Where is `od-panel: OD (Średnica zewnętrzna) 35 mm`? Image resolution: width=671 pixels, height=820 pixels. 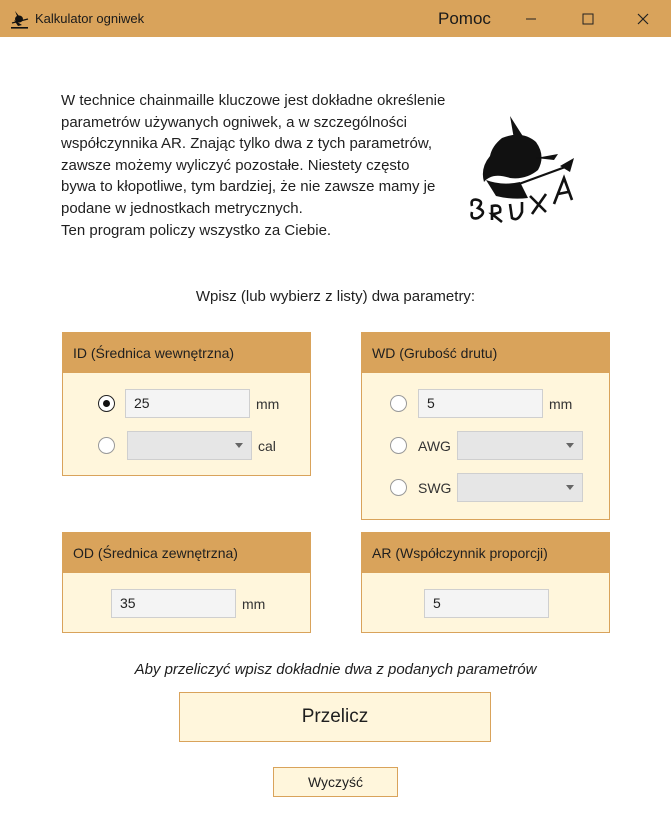
od-panel: OD (Średnica zewnętrzna) 35 mm is located at coordinates (186, 582).